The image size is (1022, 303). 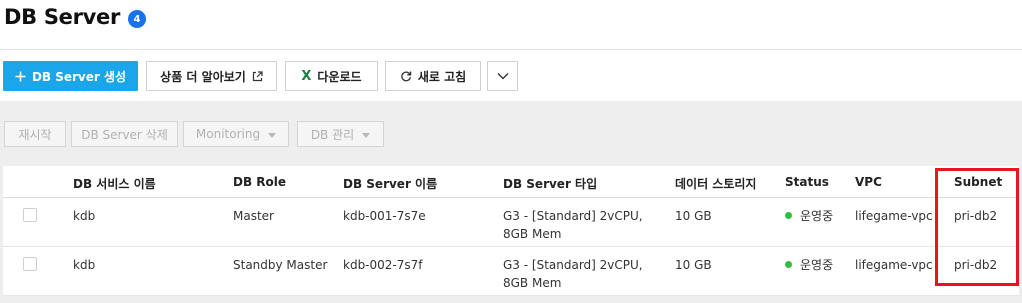 I want to click on count-badge: 4, so click(x=137, y=19).